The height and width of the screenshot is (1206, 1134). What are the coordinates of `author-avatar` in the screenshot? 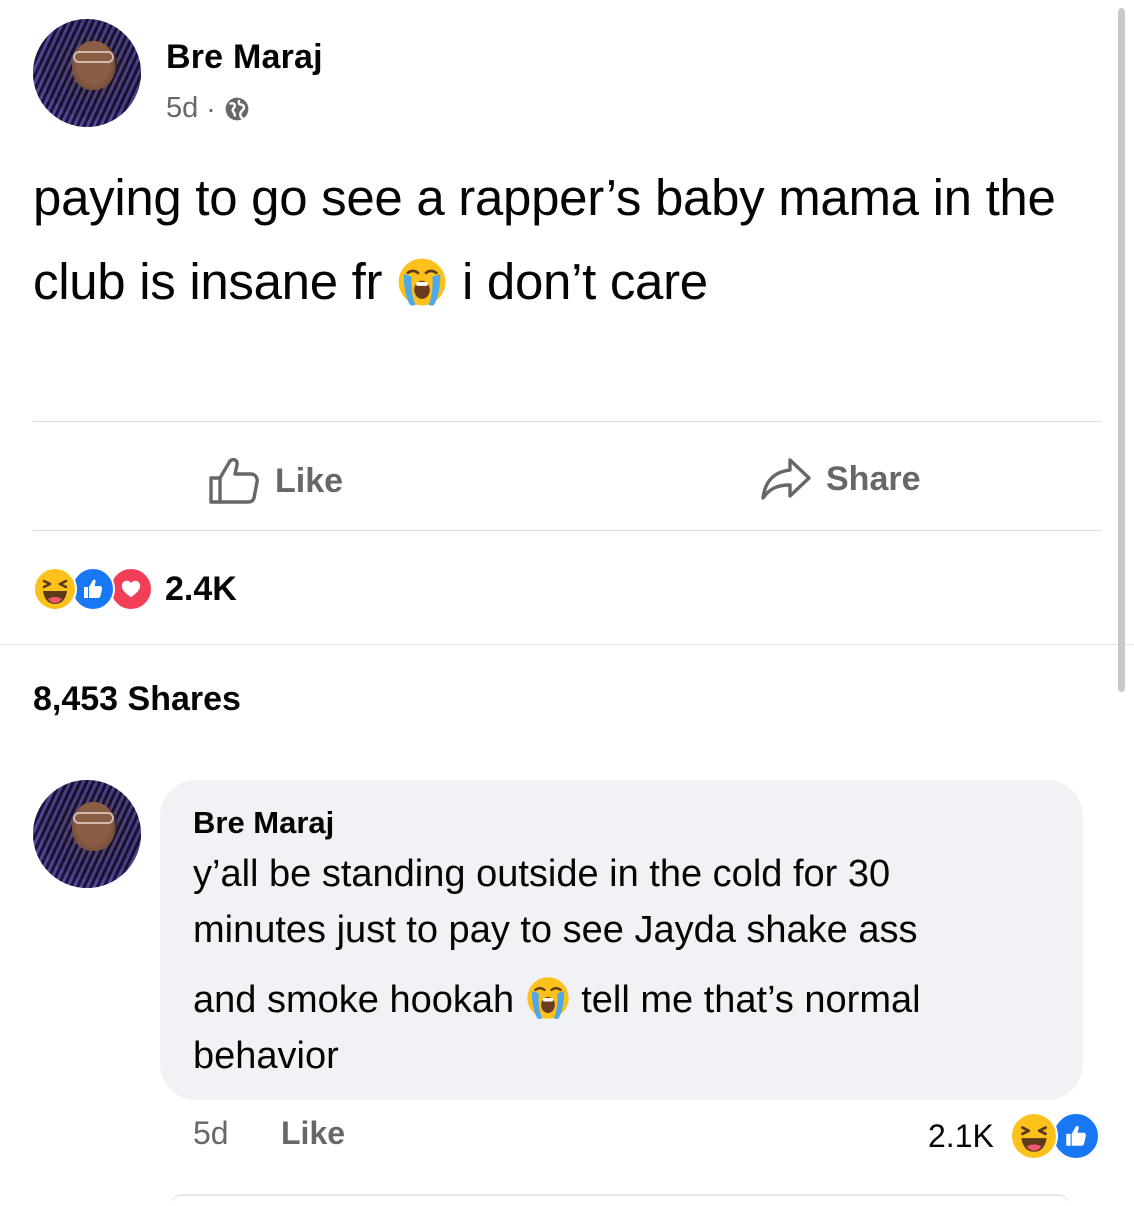 It's located at (87, 73).